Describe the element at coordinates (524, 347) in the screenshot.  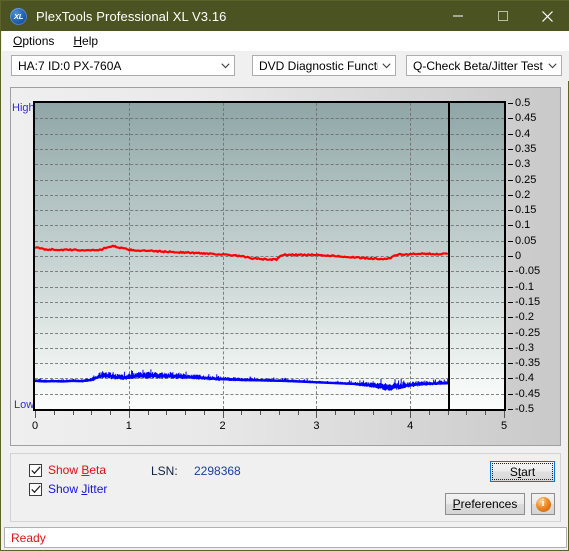
I see `y-axis-label: -0.3` at that location.